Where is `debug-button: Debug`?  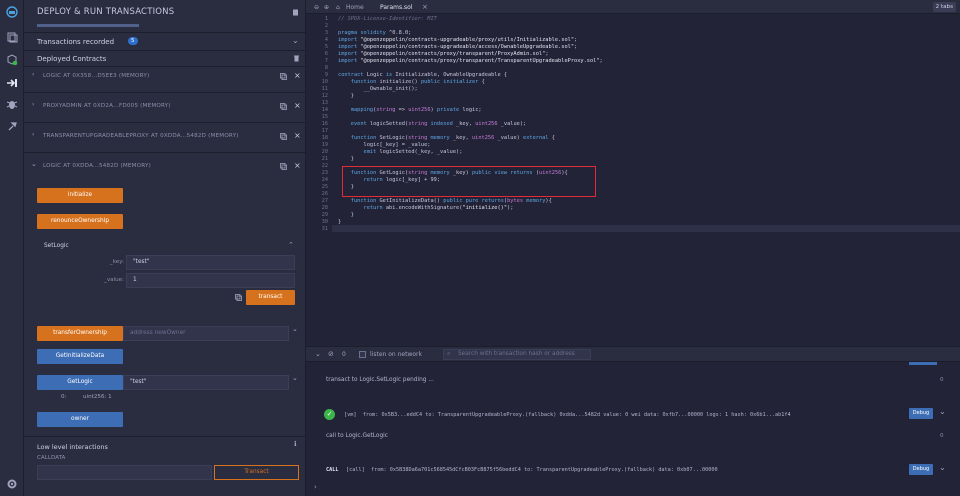
debug-button: Debug is located at coordinates (921, 413).